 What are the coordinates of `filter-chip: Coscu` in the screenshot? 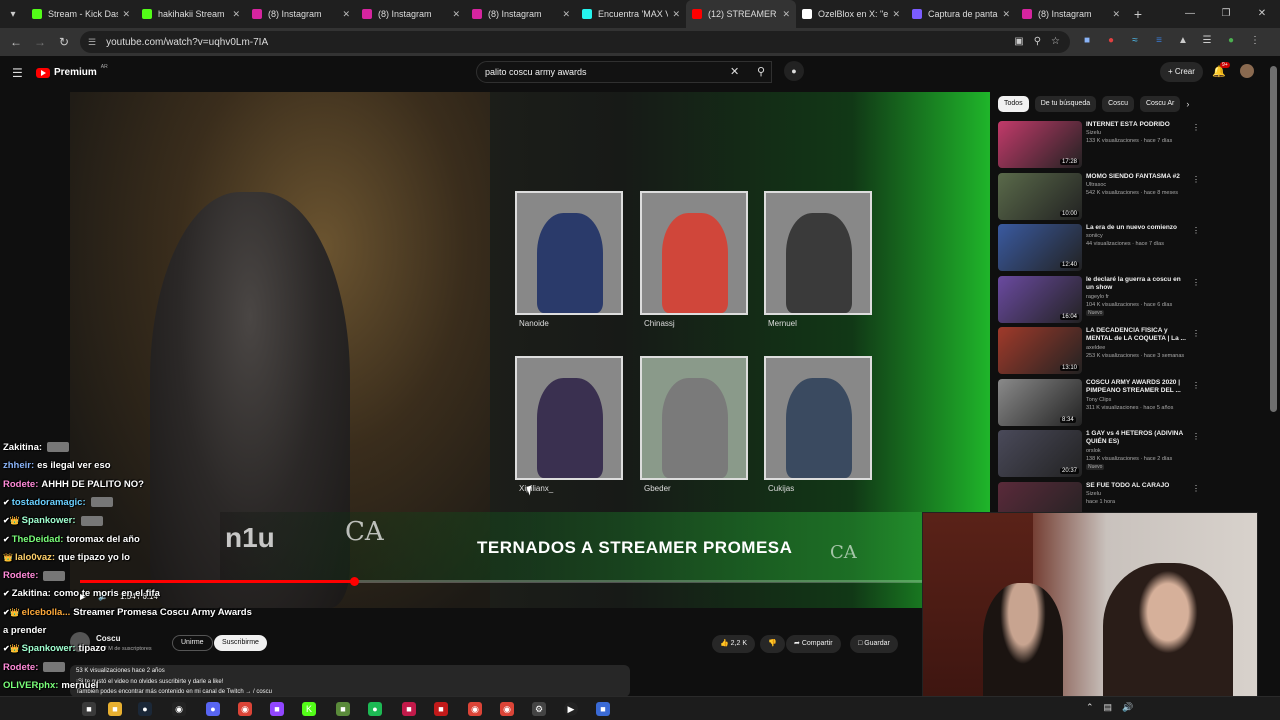 It's located at (1118, 104).